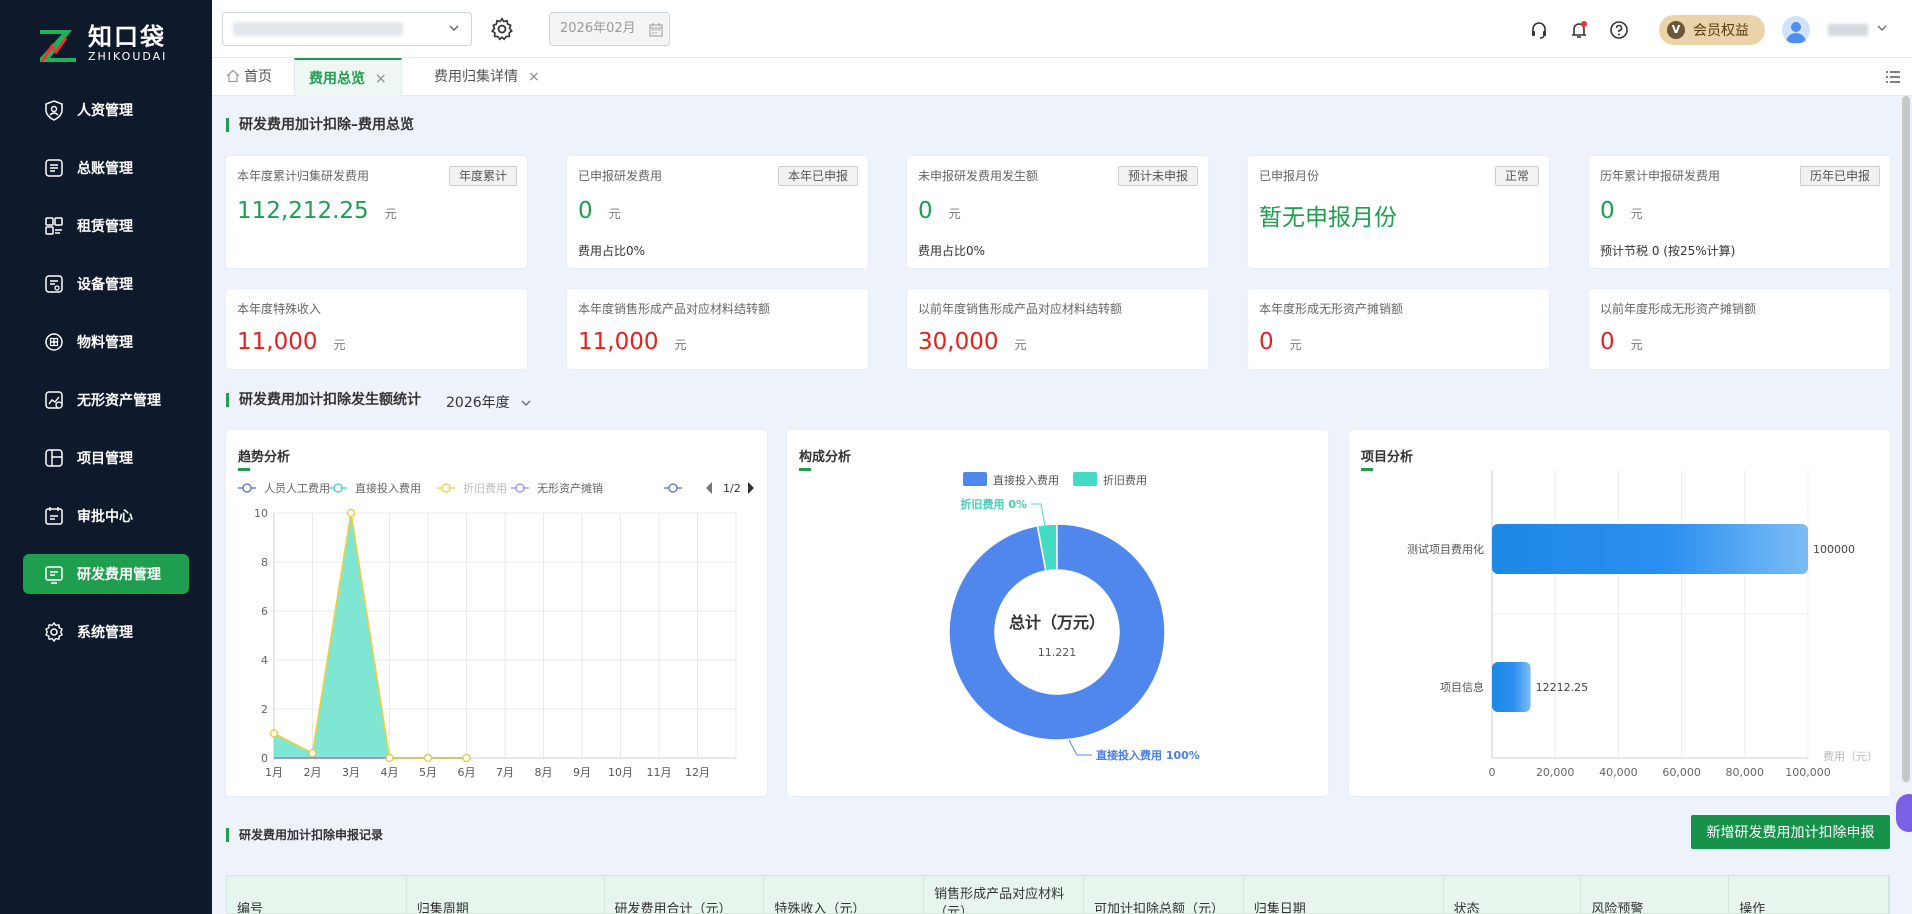  I want to click on month-picker: 2026年02月, so click(609, 29).